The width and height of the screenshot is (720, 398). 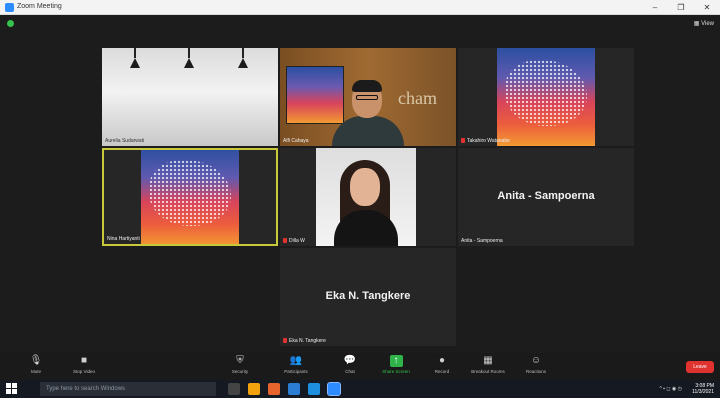 What do you see at coordinates (442, 360) in the screenshot?
I see `record-icon: ●` at bounding box center [442, 360].